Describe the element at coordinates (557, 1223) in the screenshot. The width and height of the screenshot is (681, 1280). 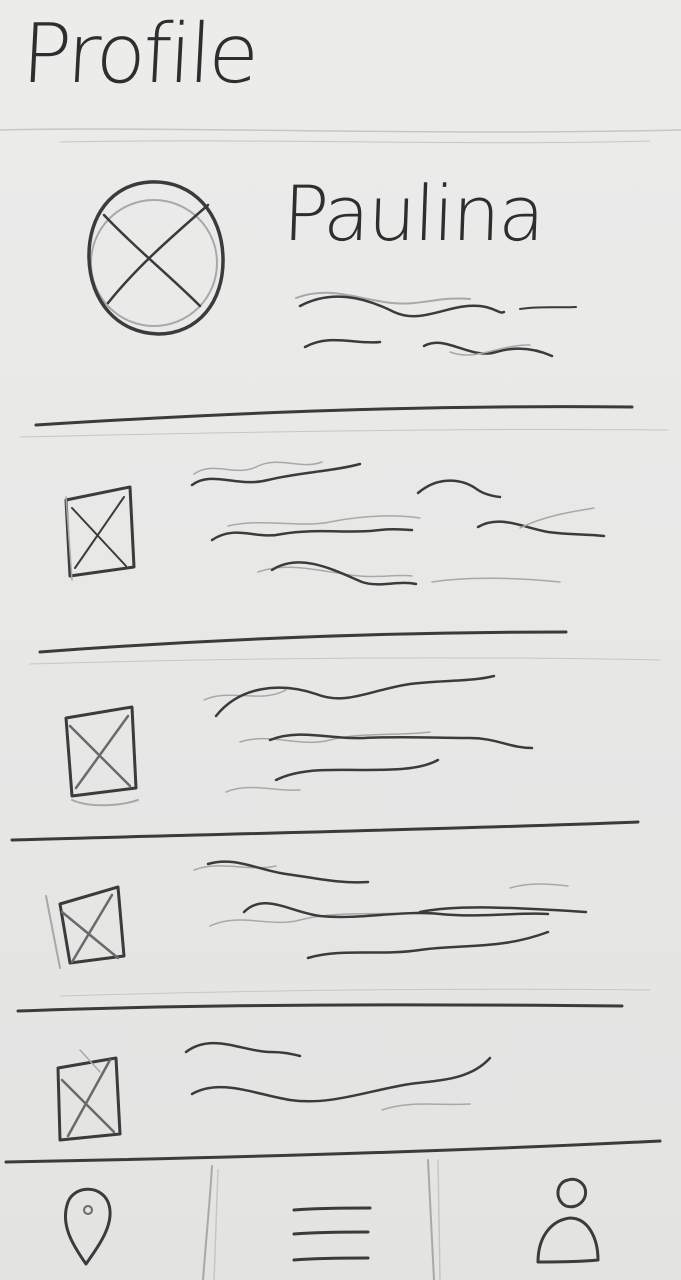
I see `tab-profile` at that location.